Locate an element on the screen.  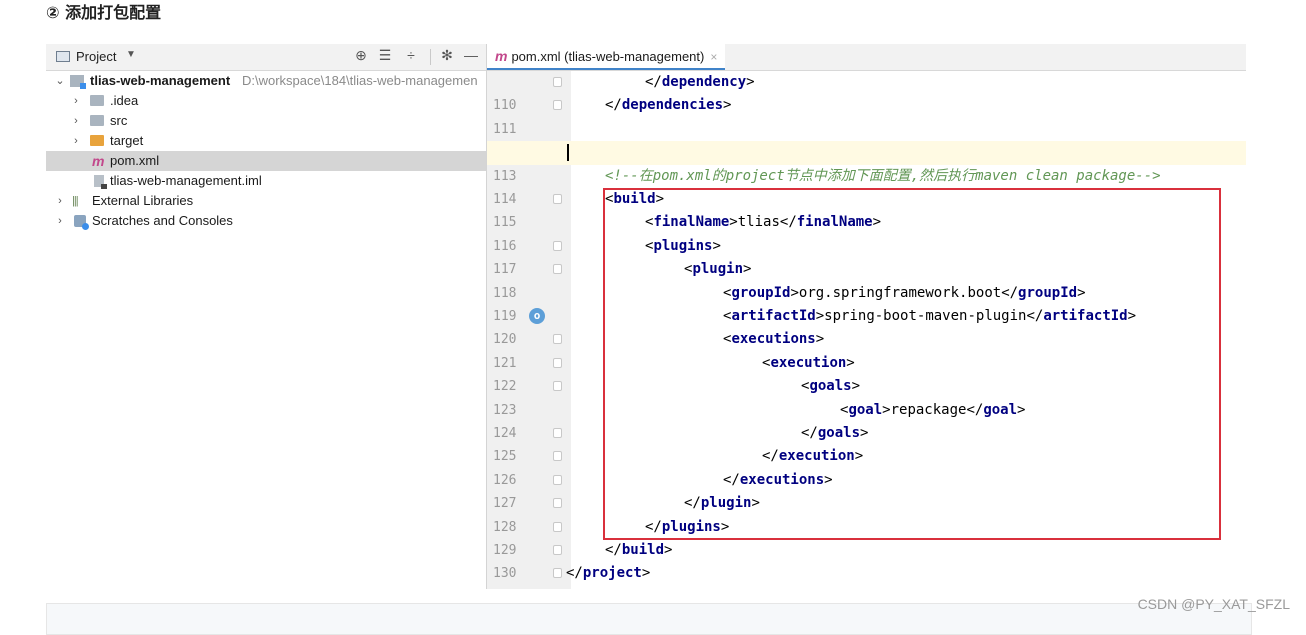
tree-item-label: target is located at coordinates (127, 140).